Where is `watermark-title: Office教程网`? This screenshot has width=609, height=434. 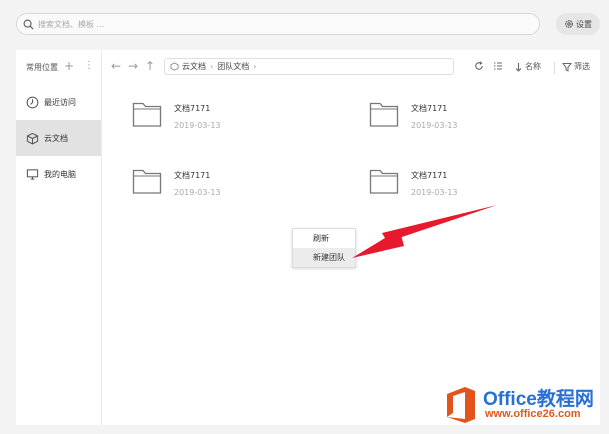 watermark-title: Office教程网 is located at coordinates (538, 399).